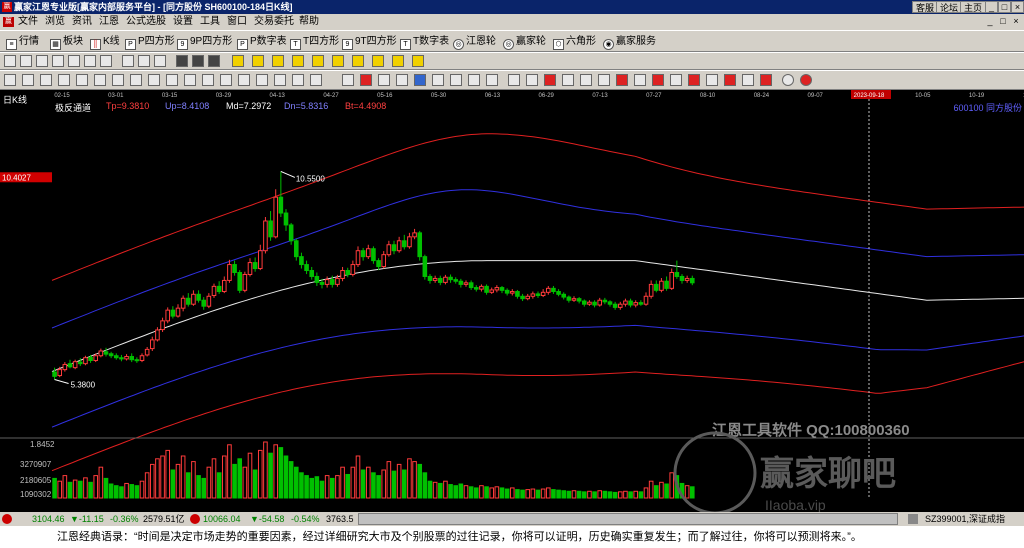  I want to click on horizontal-scrollbar, so click(628, 519).